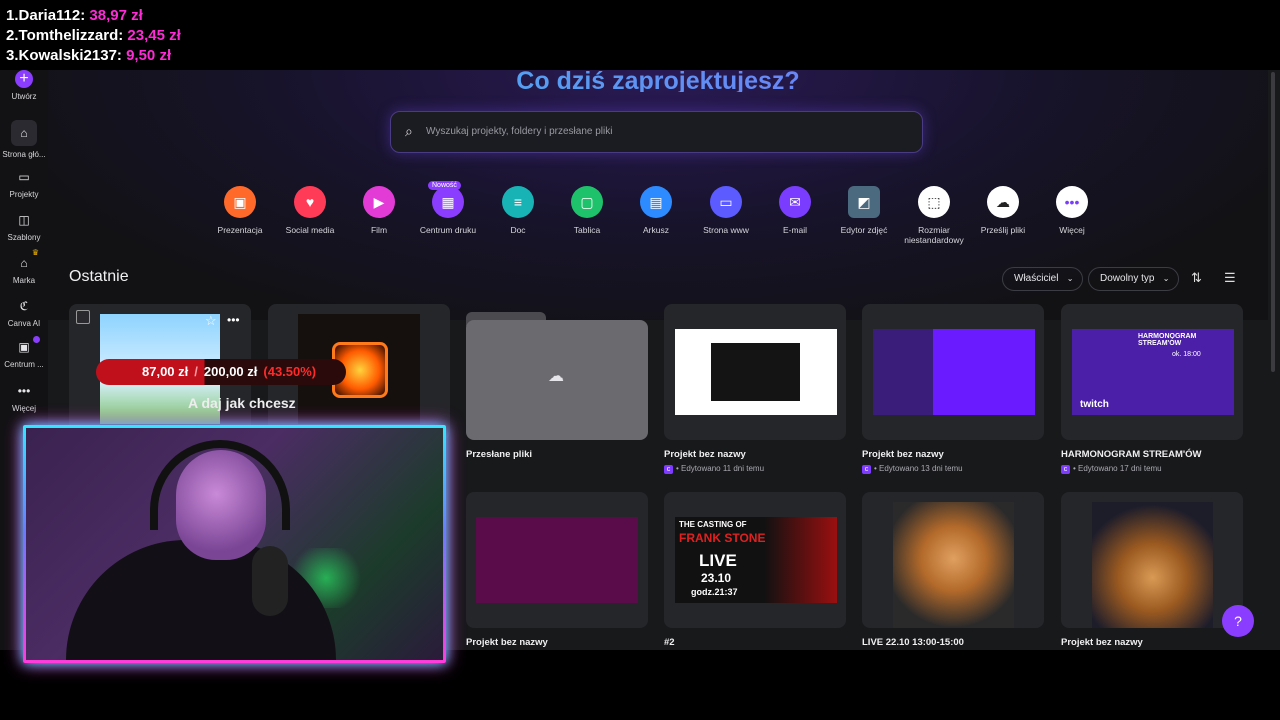  Describe the element at coordinates (864, 230) in the screenshot. I see `category-label: Edytor zdjęć` at that location.